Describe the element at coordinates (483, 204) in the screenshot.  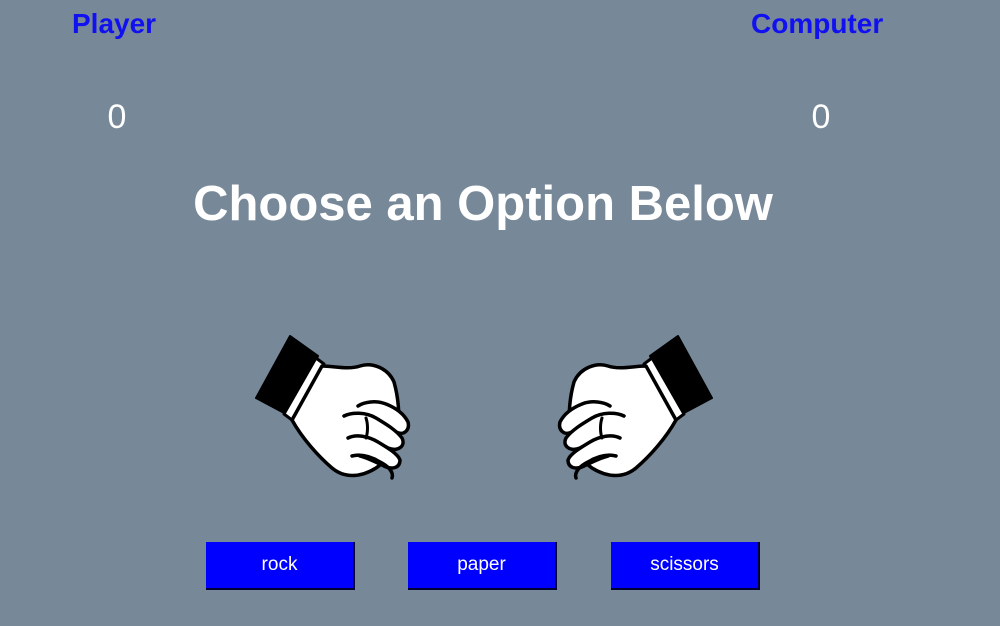
I see `game-message: Choose an Option Below` at that location.